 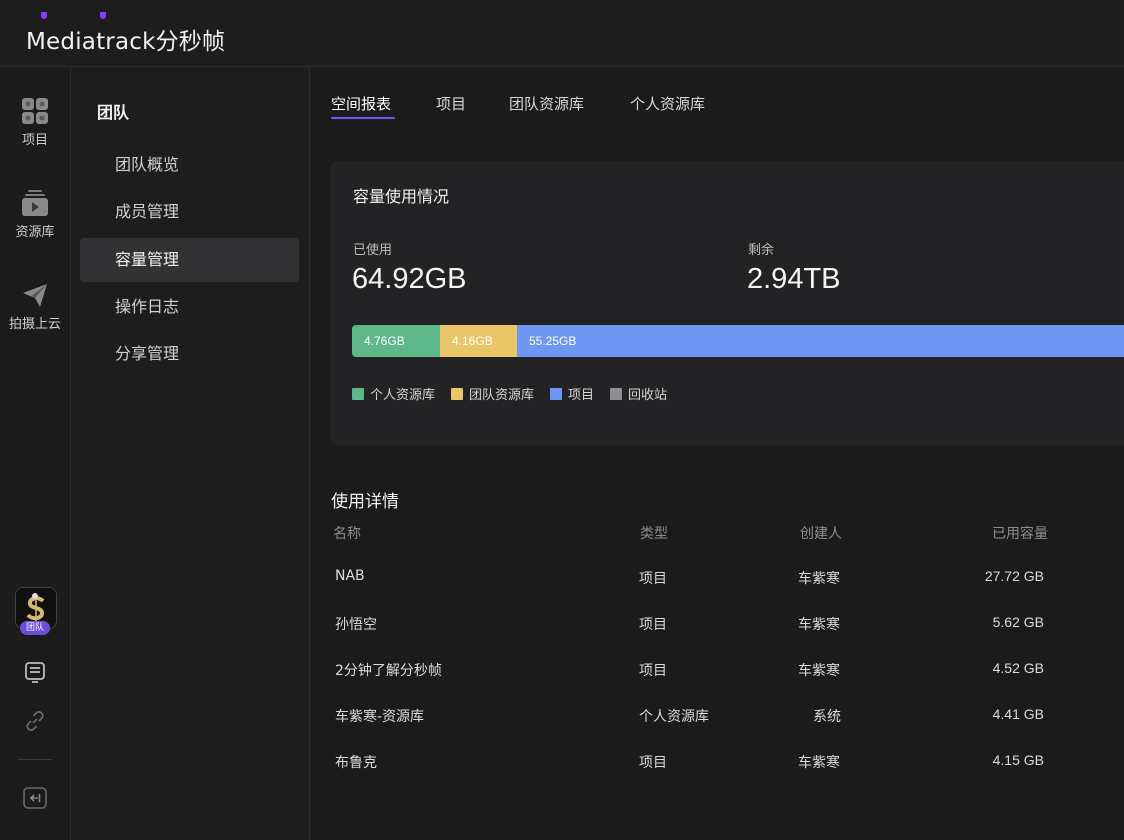 What do you see at coordinates (350, 576) in the screenshot?
I see `cell-name: NAB` at bounding box center [350, 576].